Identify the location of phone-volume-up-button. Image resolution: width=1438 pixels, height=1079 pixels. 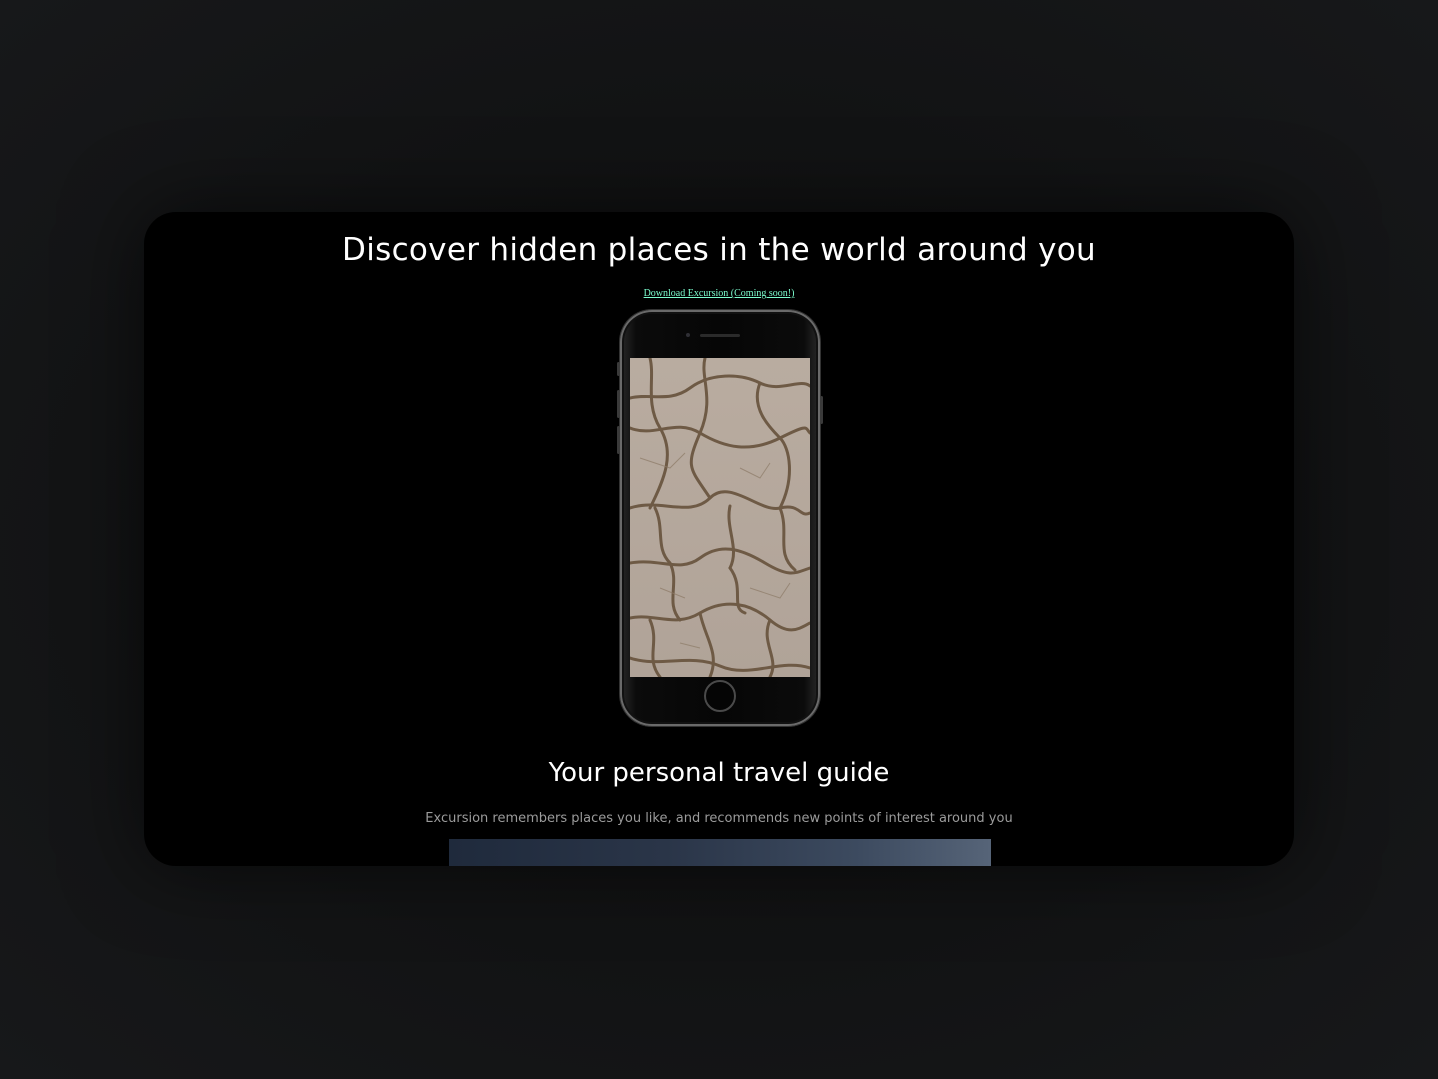
(618, 404).